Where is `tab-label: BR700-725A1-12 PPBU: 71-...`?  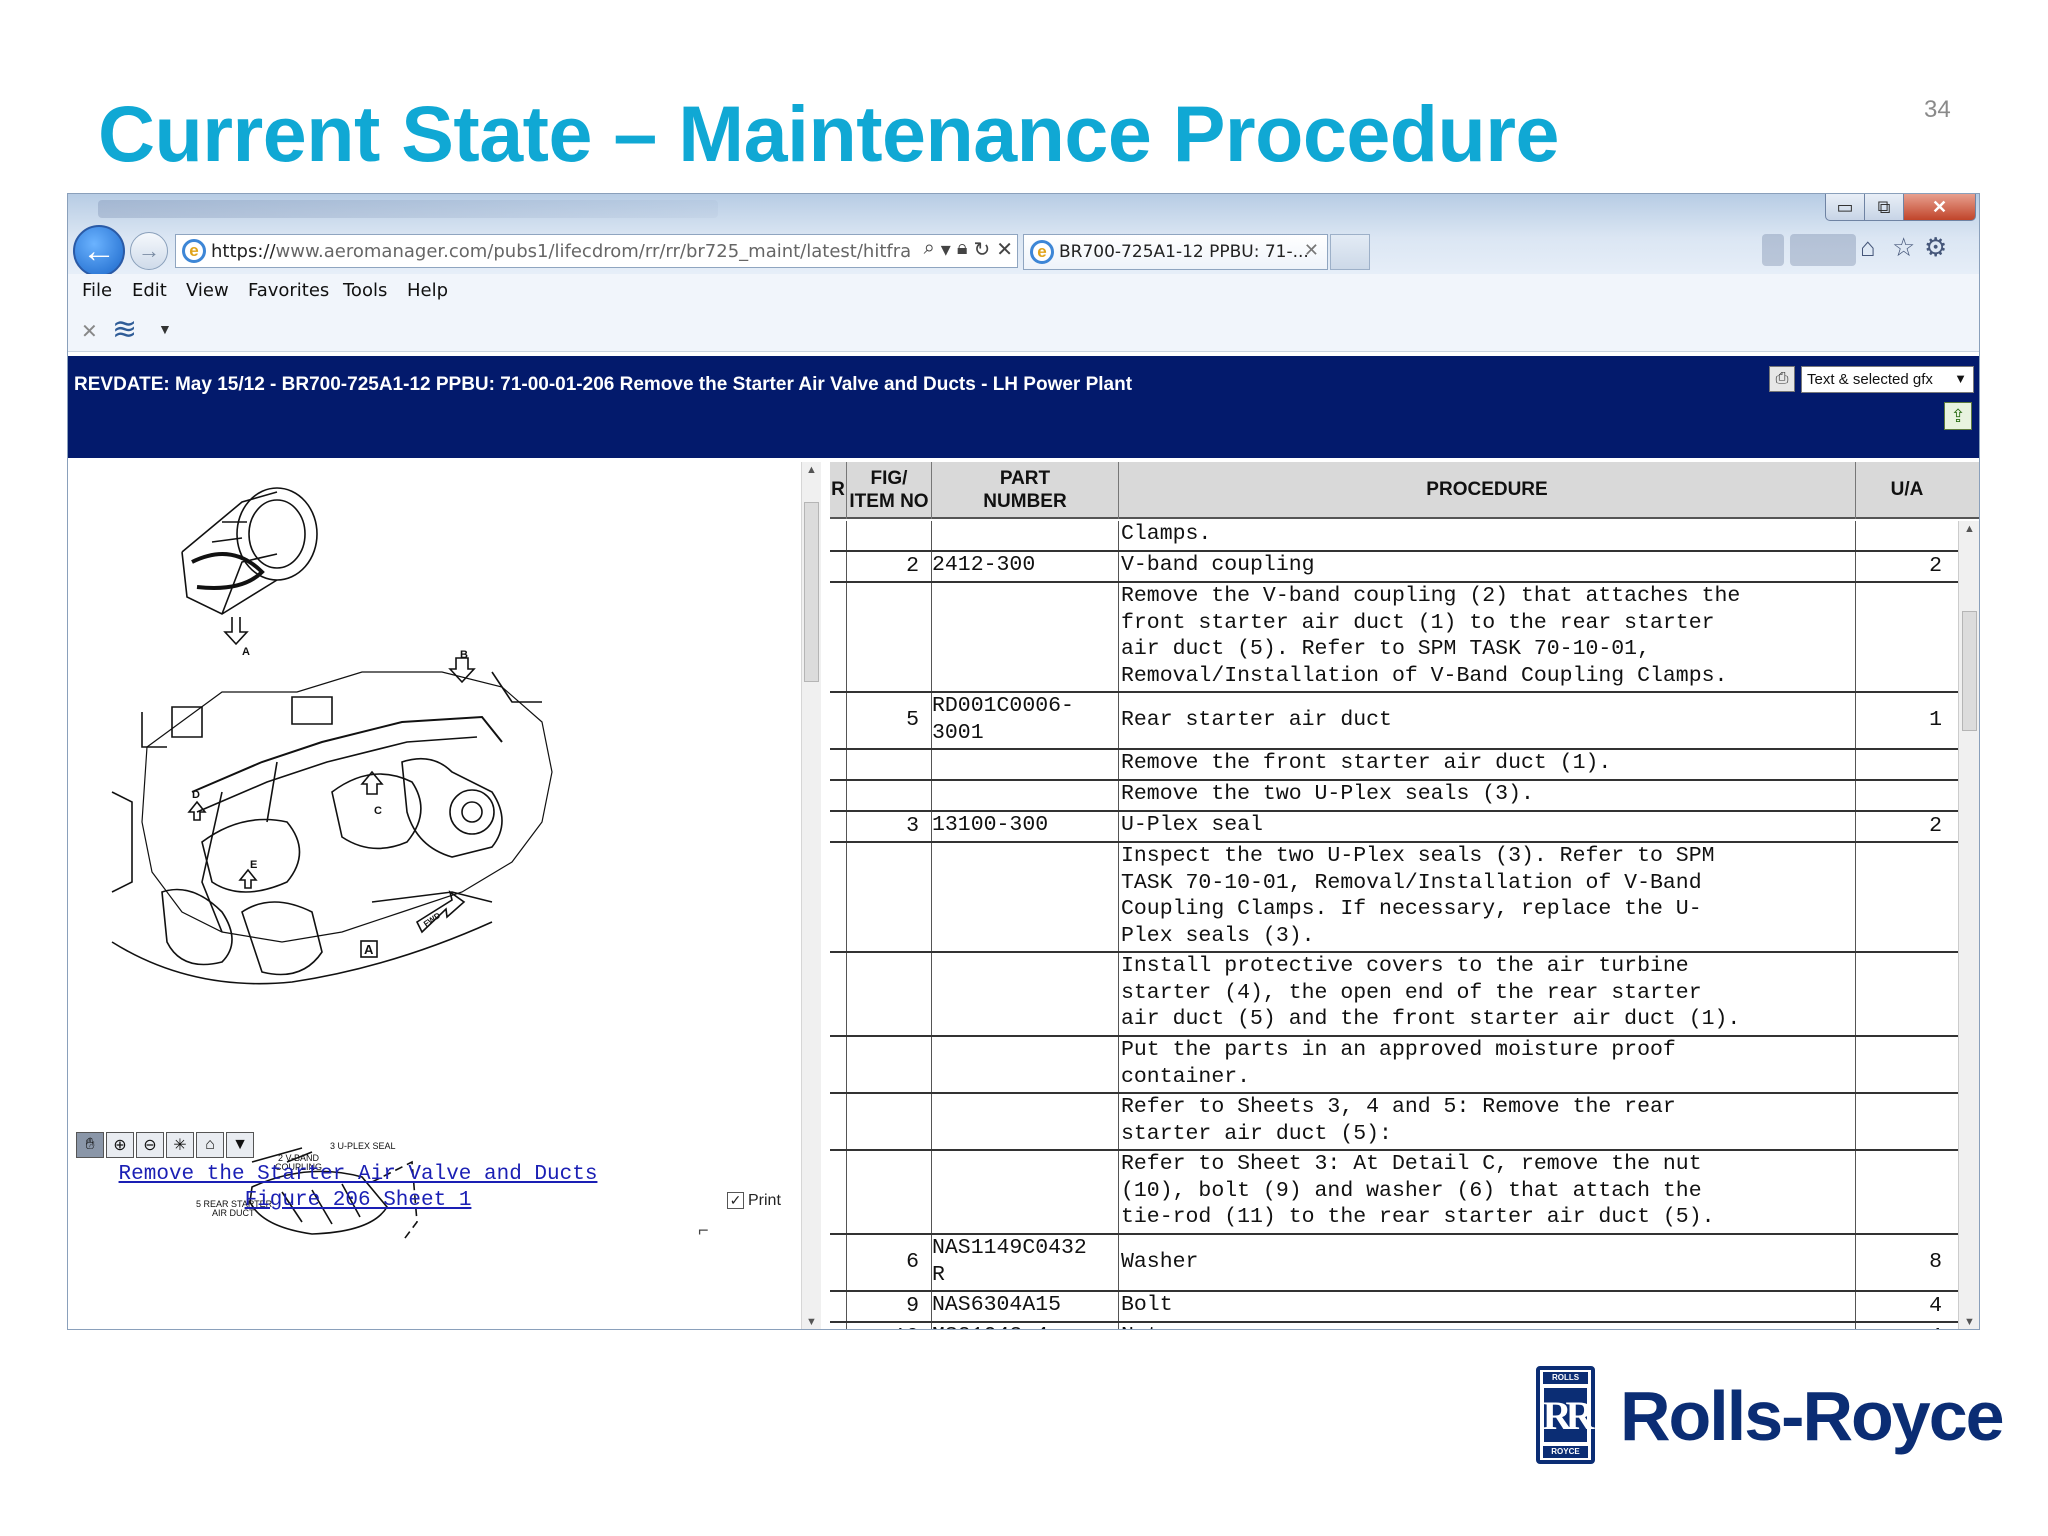 tab-label: BR700-725A1-12 PPBU: 71-... is located at coordinates (1184, 252).